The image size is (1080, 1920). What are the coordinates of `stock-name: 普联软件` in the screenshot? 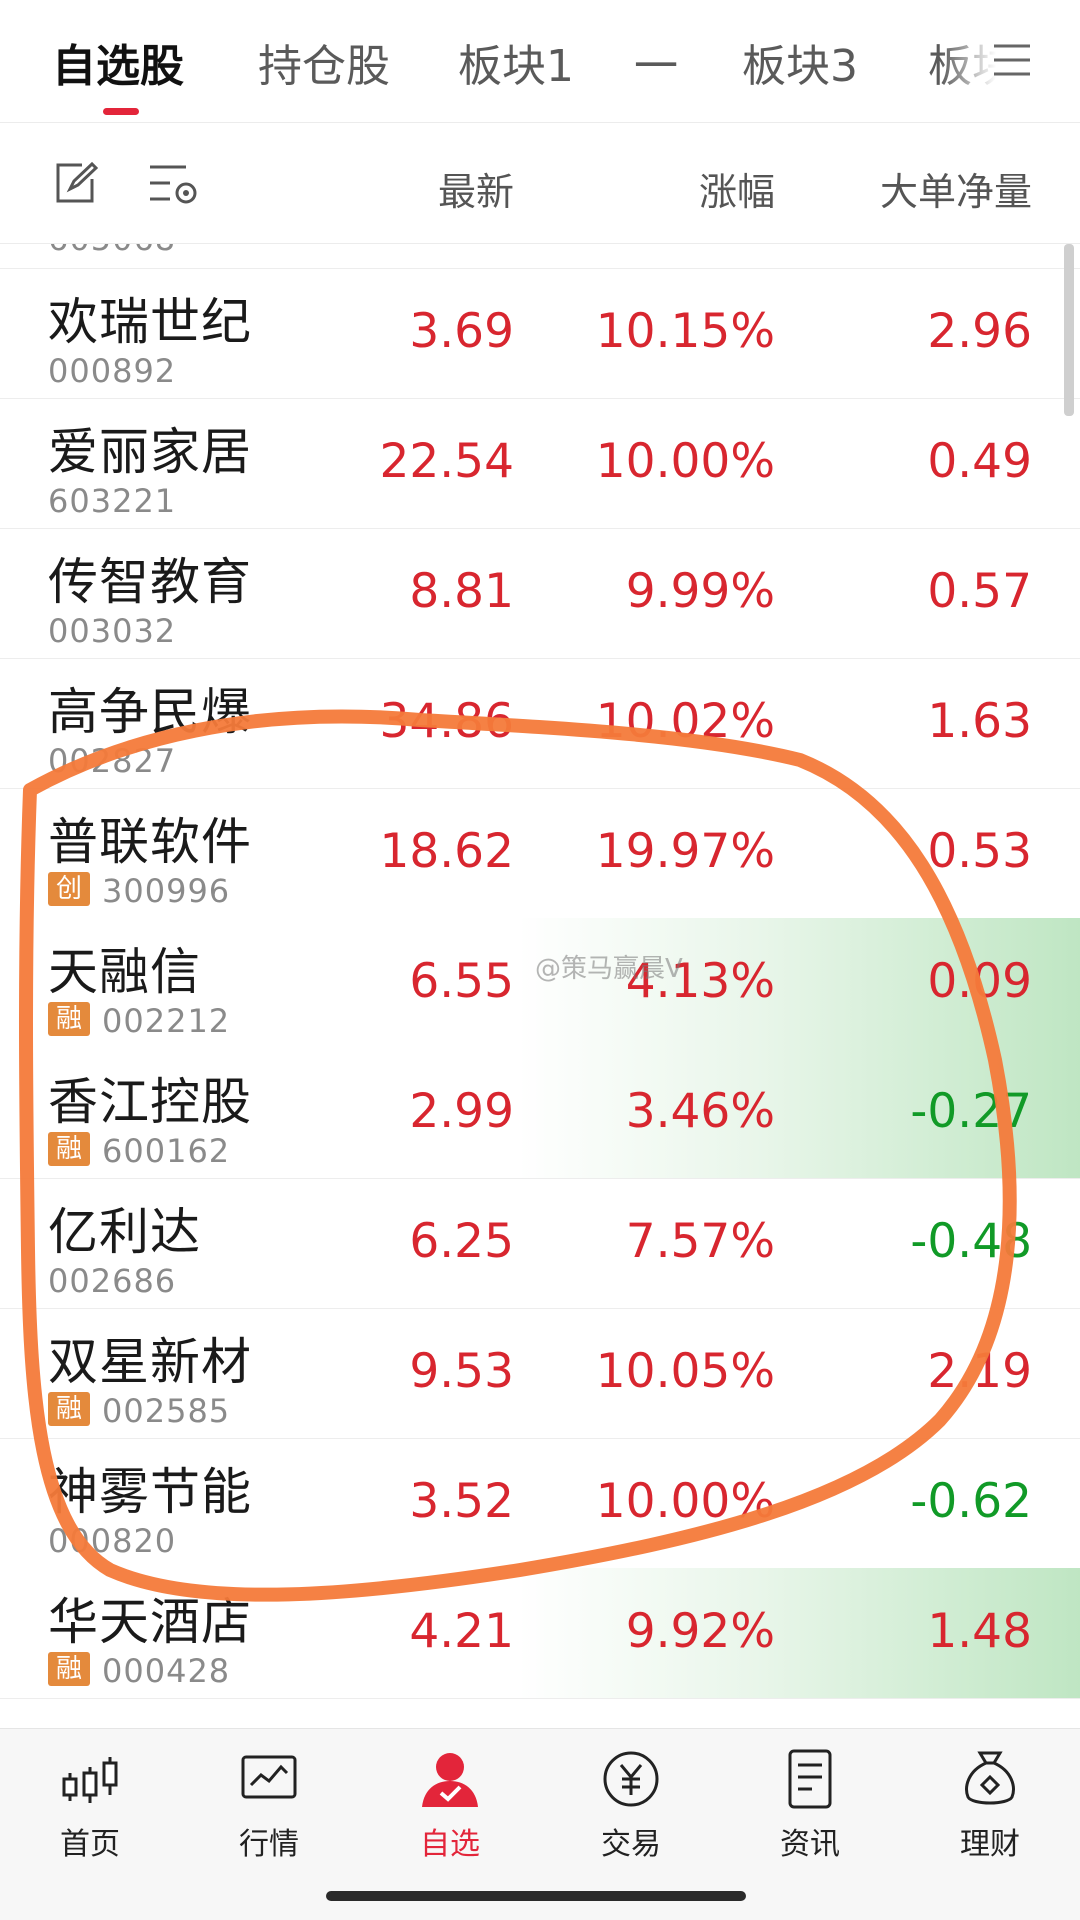 It's located at (150, 842).